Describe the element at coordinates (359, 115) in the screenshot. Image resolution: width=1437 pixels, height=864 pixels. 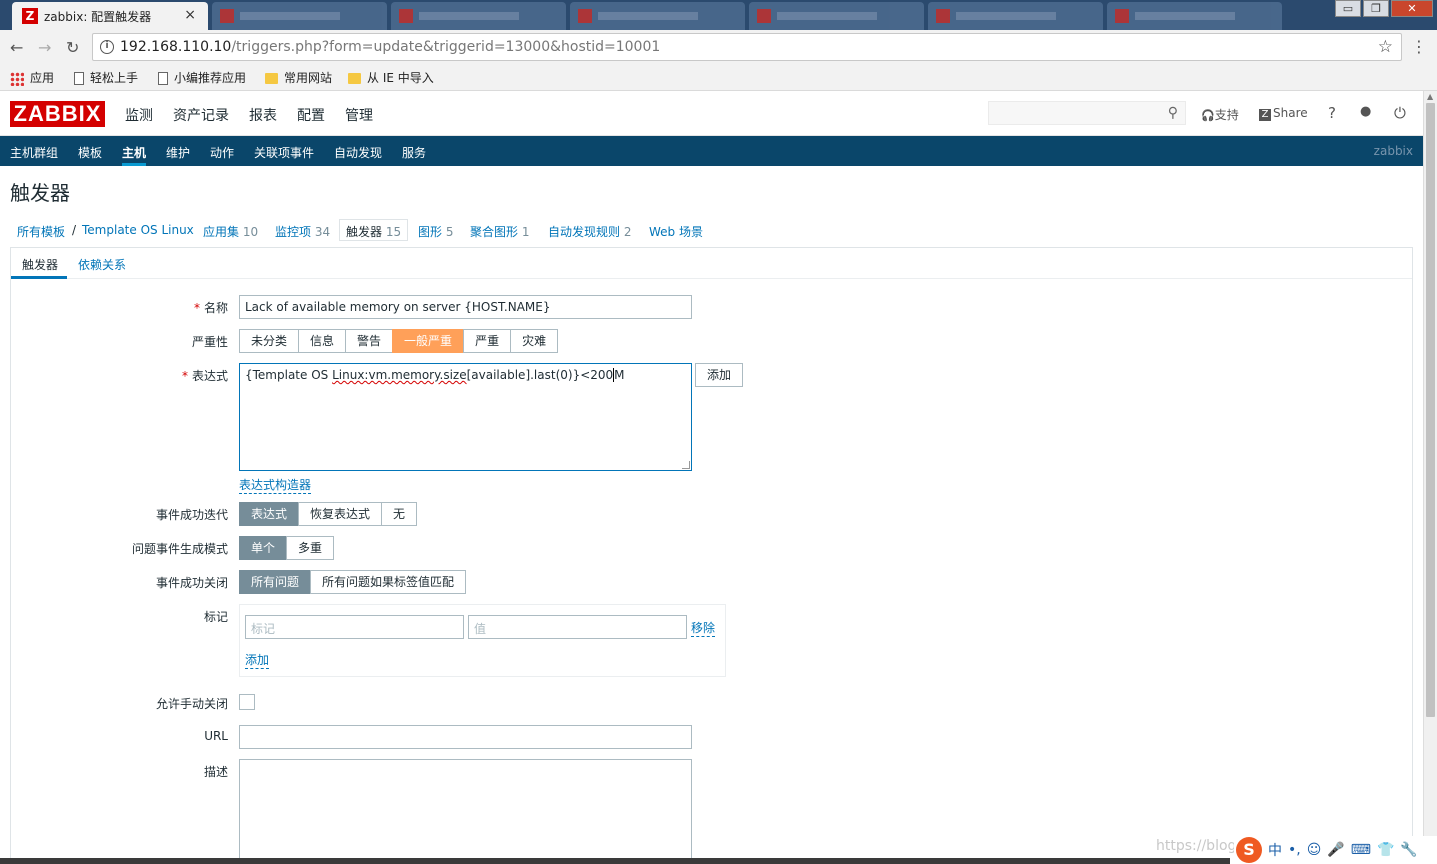
I see `menu-administration: 管理` at that location.